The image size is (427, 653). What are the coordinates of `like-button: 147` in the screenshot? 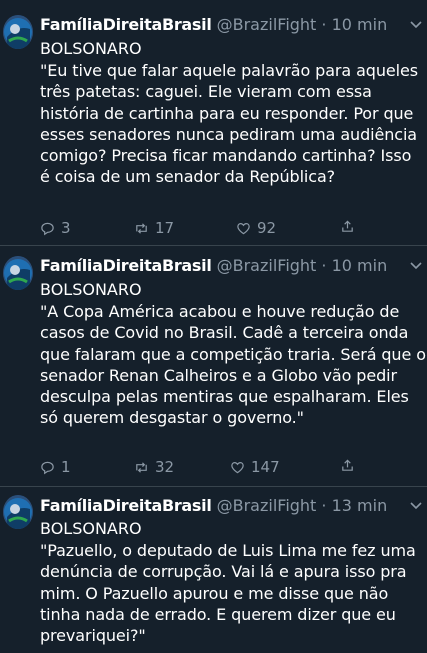 It's located at (255, 467).